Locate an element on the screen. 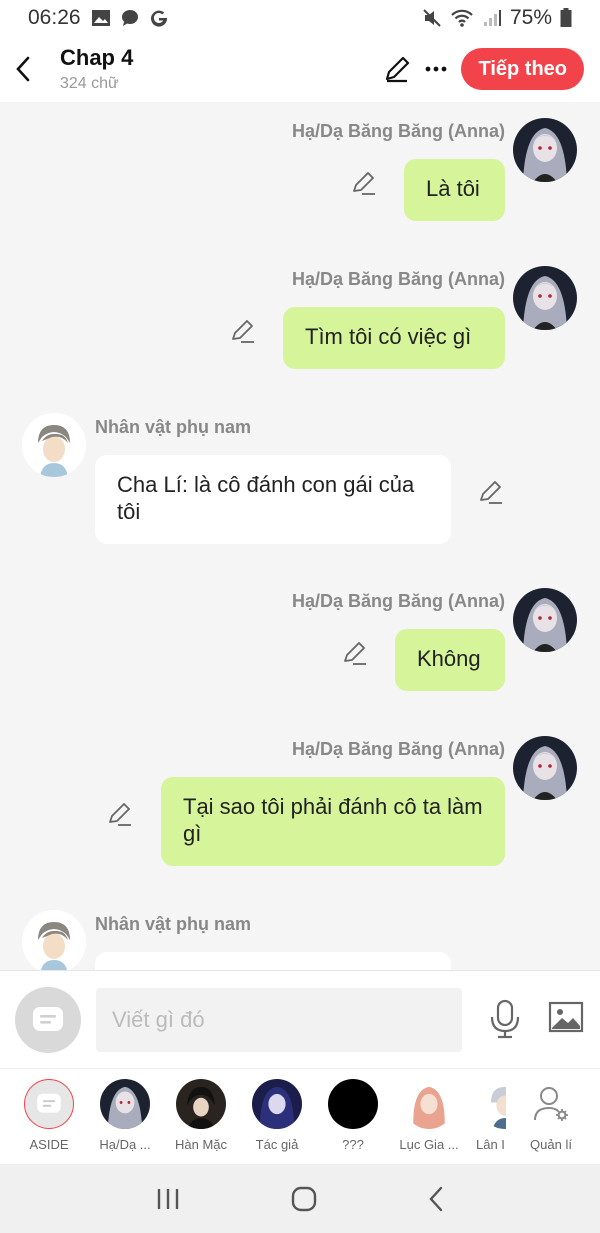 The height and width of the screenshot is (1233, 600). message-input is located at coordinates (279, 1020).